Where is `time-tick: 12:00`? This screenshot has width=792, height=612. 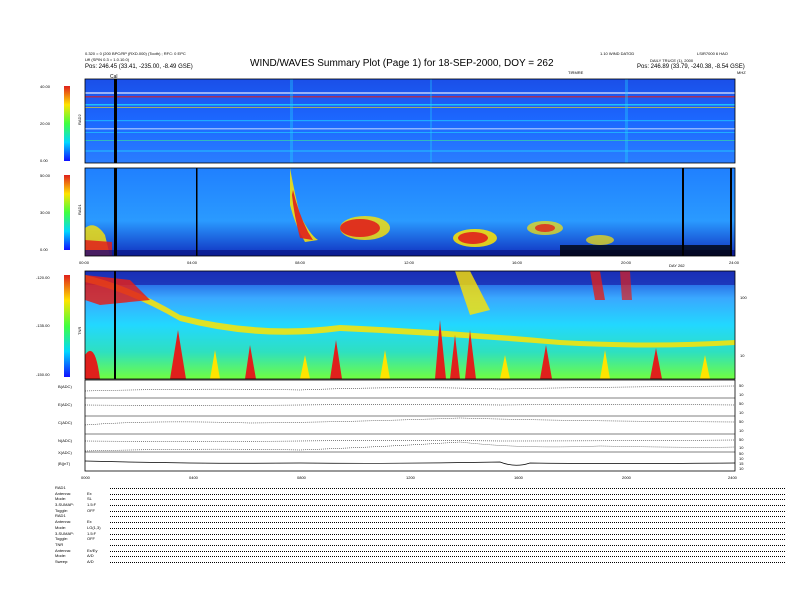
time-tick: 12:00 is located at coordinates (409, 262).